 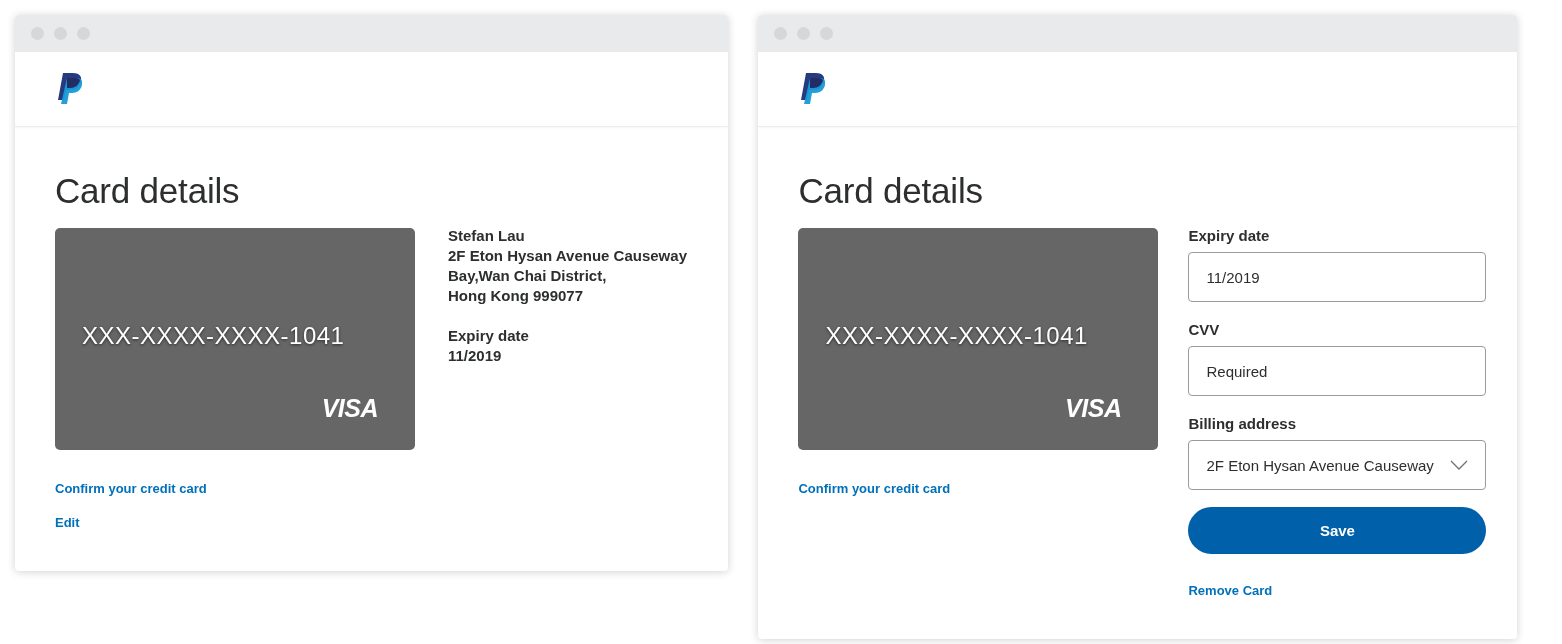 What do you see at coordinates (1230, 590) in the screenshot?
I see `remove-card-link: Remove Card` at bounding box center [1230, 590].